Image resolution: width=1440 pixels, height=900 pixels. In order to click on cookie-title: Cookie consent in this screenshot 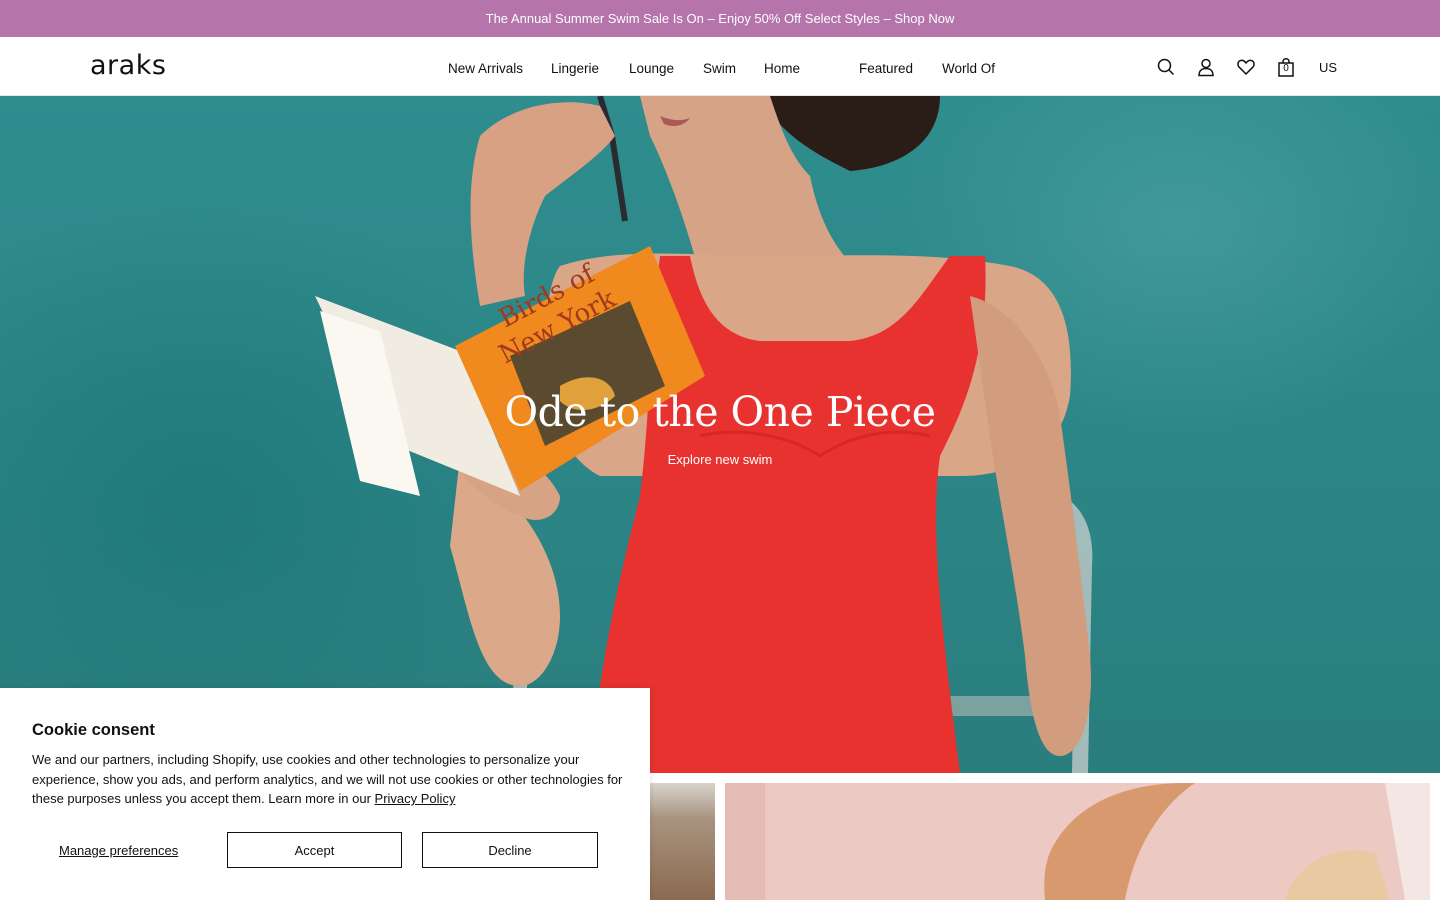, I will do `click(93, 730)`.